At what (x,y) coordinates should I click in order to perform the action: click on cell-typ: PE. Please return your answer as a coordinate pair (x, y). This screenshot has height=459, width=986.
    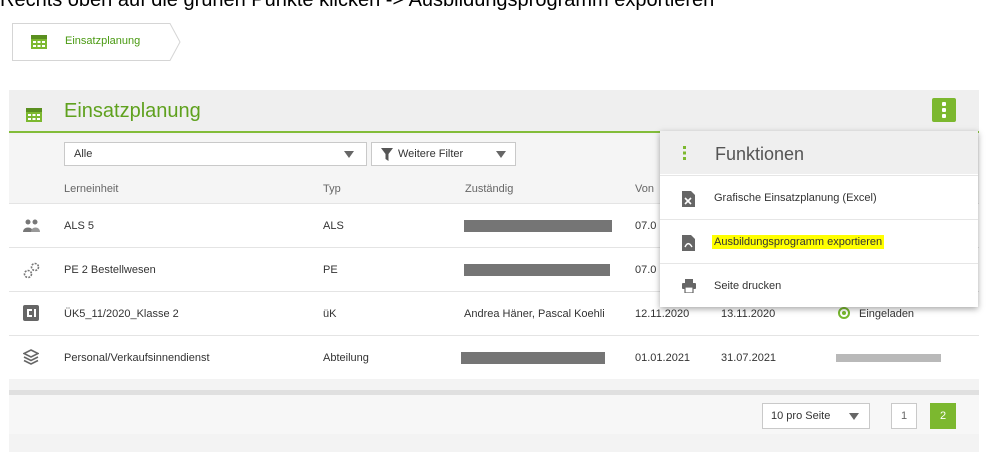
    Looking at the image, I should click on (330, 270).